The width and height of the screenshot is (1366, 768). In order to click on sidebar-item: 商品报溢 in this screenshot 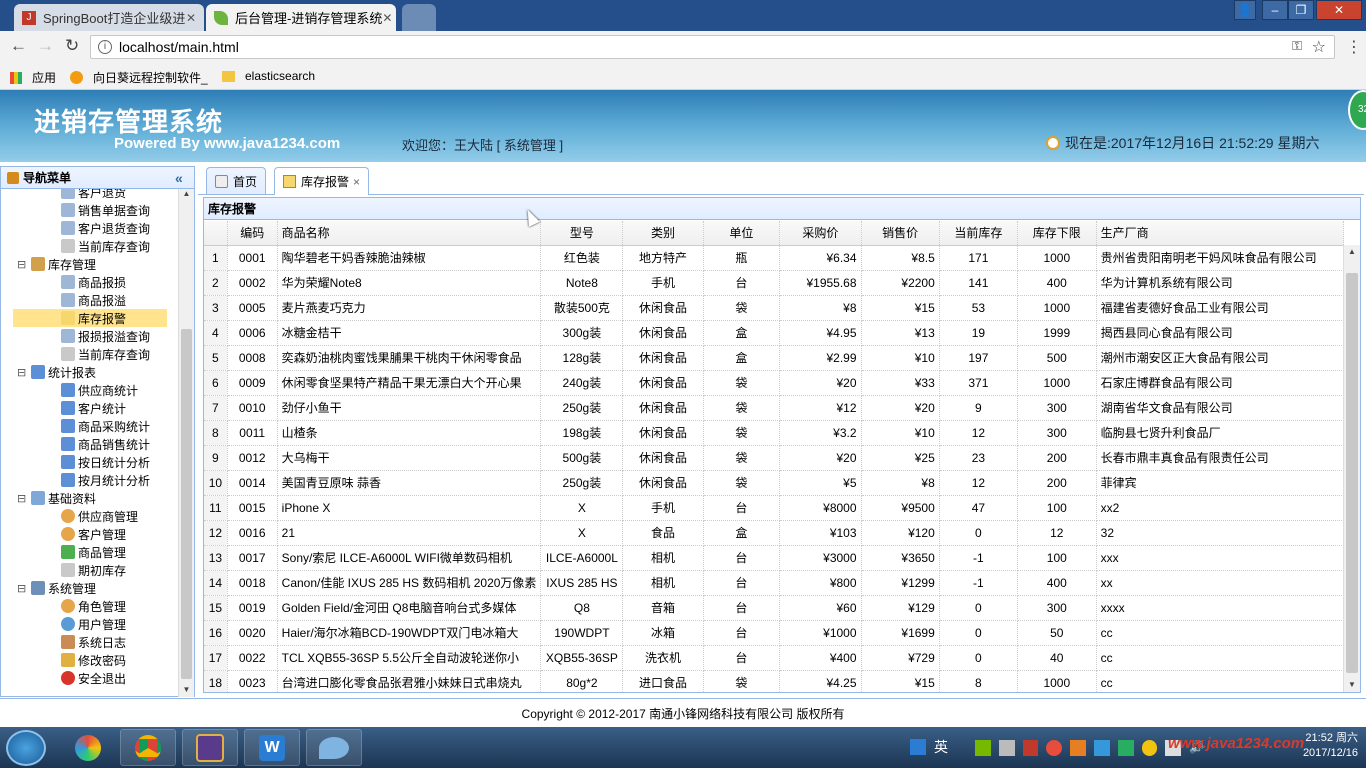, I will do `click(93, 300)`.